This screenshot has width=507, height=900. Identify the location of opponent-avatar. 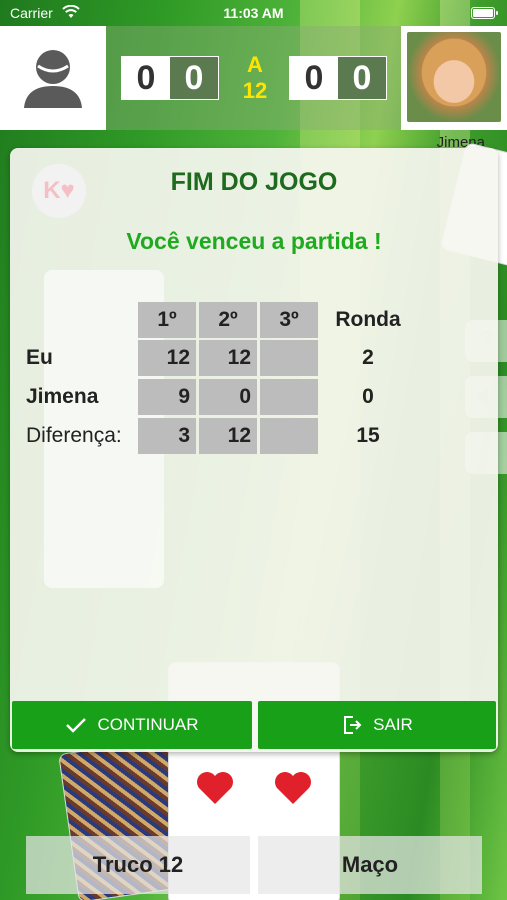
(454, 78).